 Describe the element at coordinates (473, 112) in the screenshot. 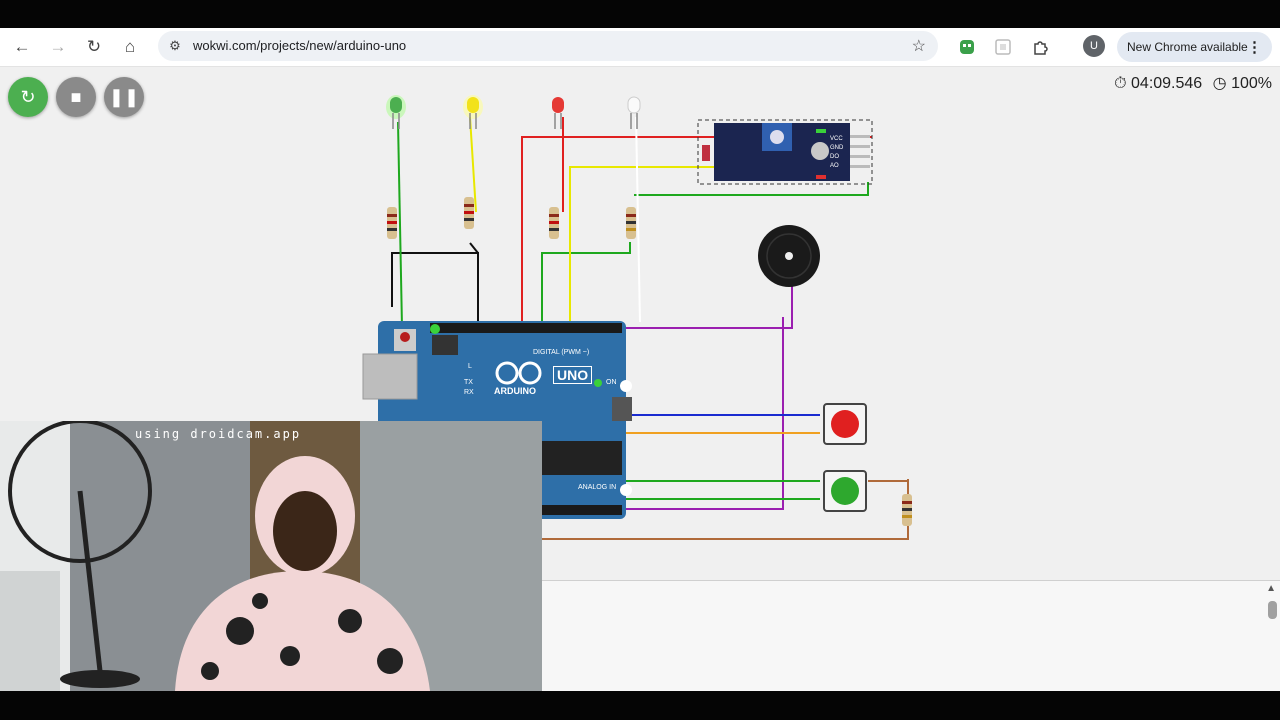

I see `led-yellow` at that location.